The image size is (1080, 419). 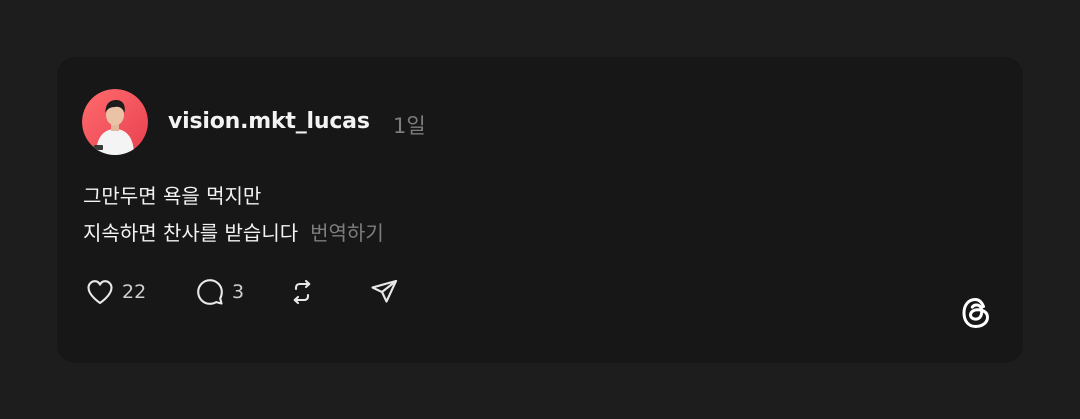 What do you see at coordinates (269, 121) in the screenshot?
I see `username: vision.mkt_lucas` at bounding box center [269, 121].